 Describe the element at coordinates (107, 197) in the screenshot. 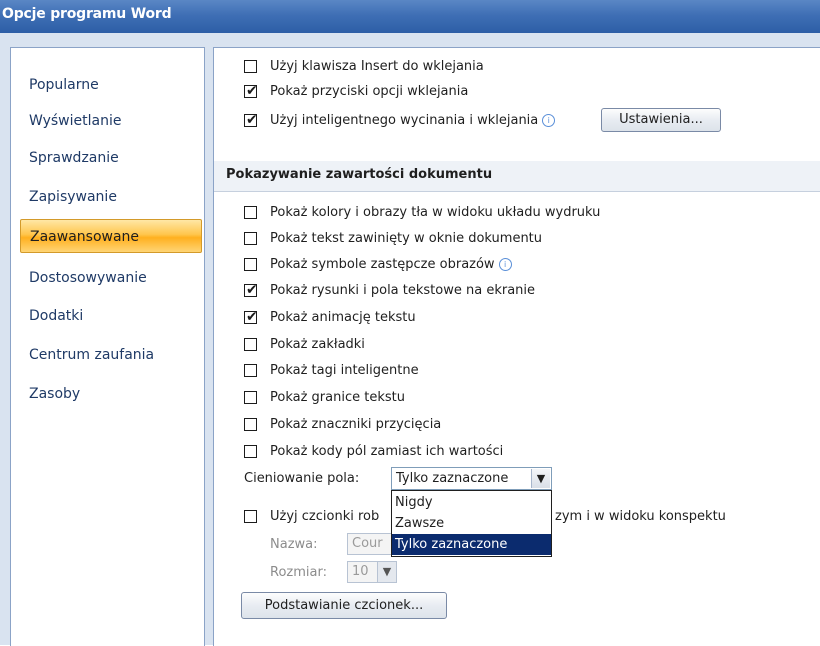

I see `nav-item-zapisywanie: Zapisywanie` at that location.